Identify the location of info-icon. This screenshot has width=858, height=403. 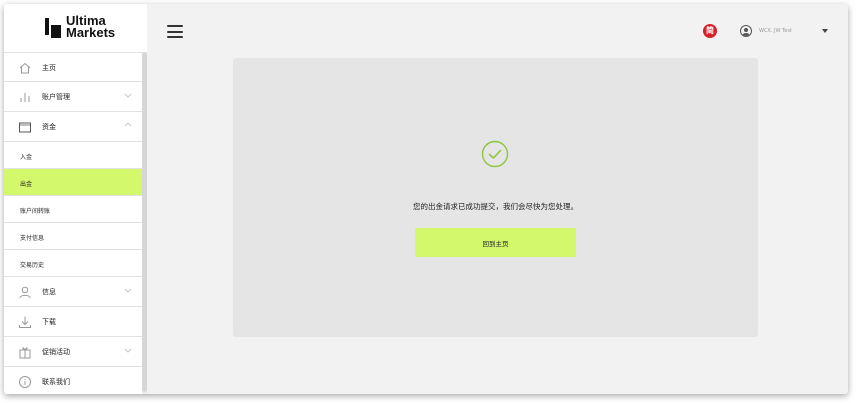
(25, 382).